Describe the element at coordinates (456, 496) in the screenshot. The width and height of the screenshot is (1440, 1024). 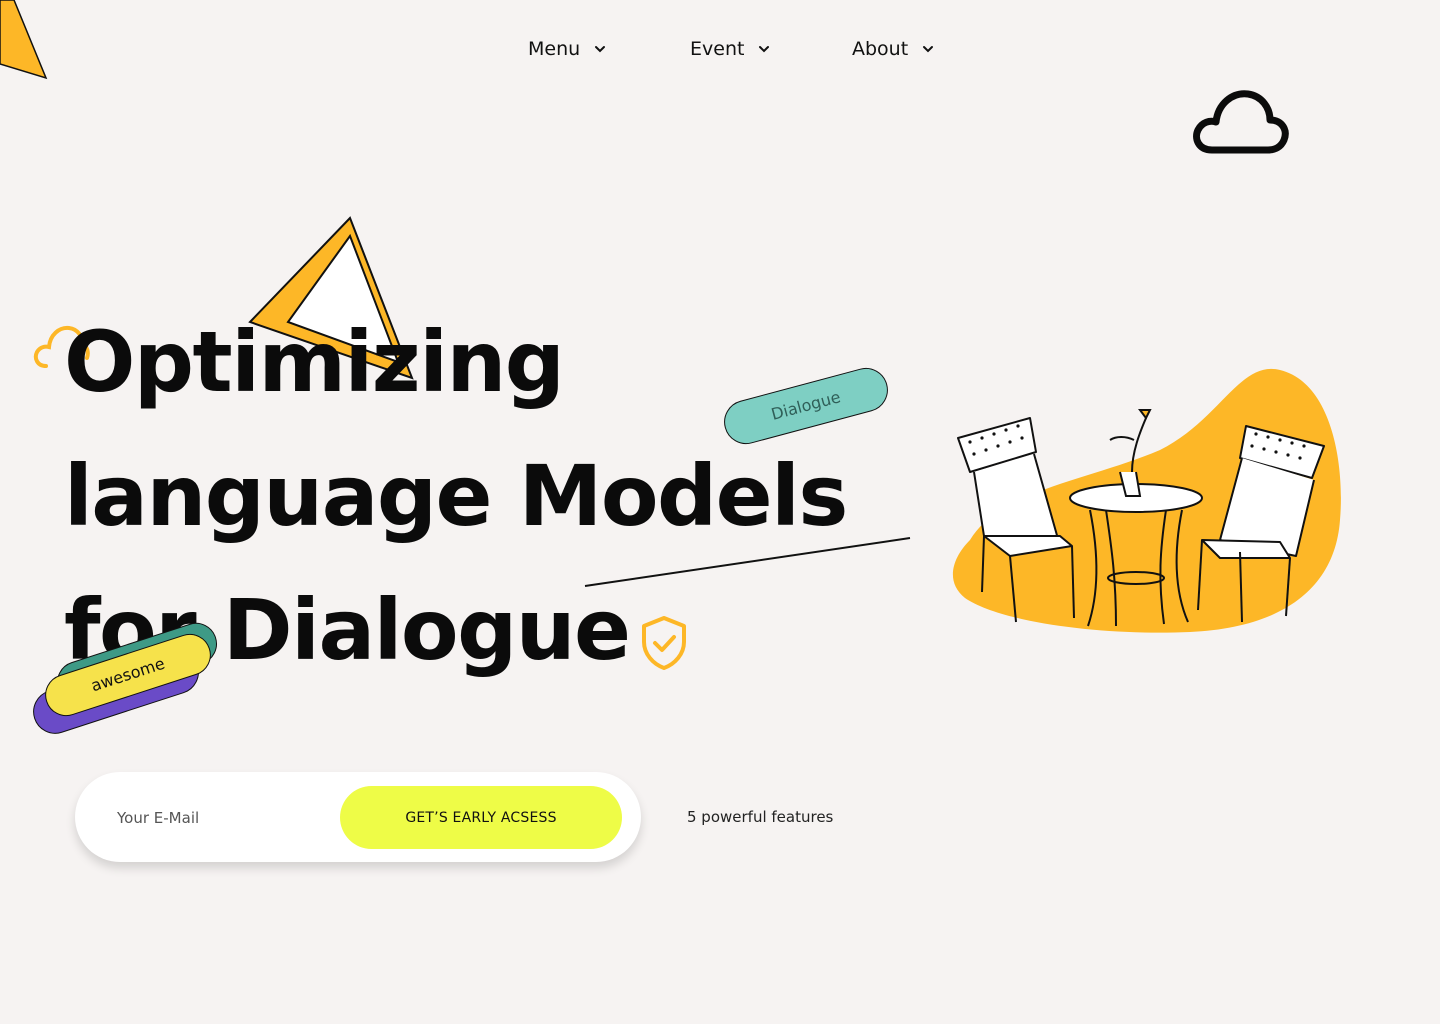
I see `hero-heading-line-2: language Models` at that location.